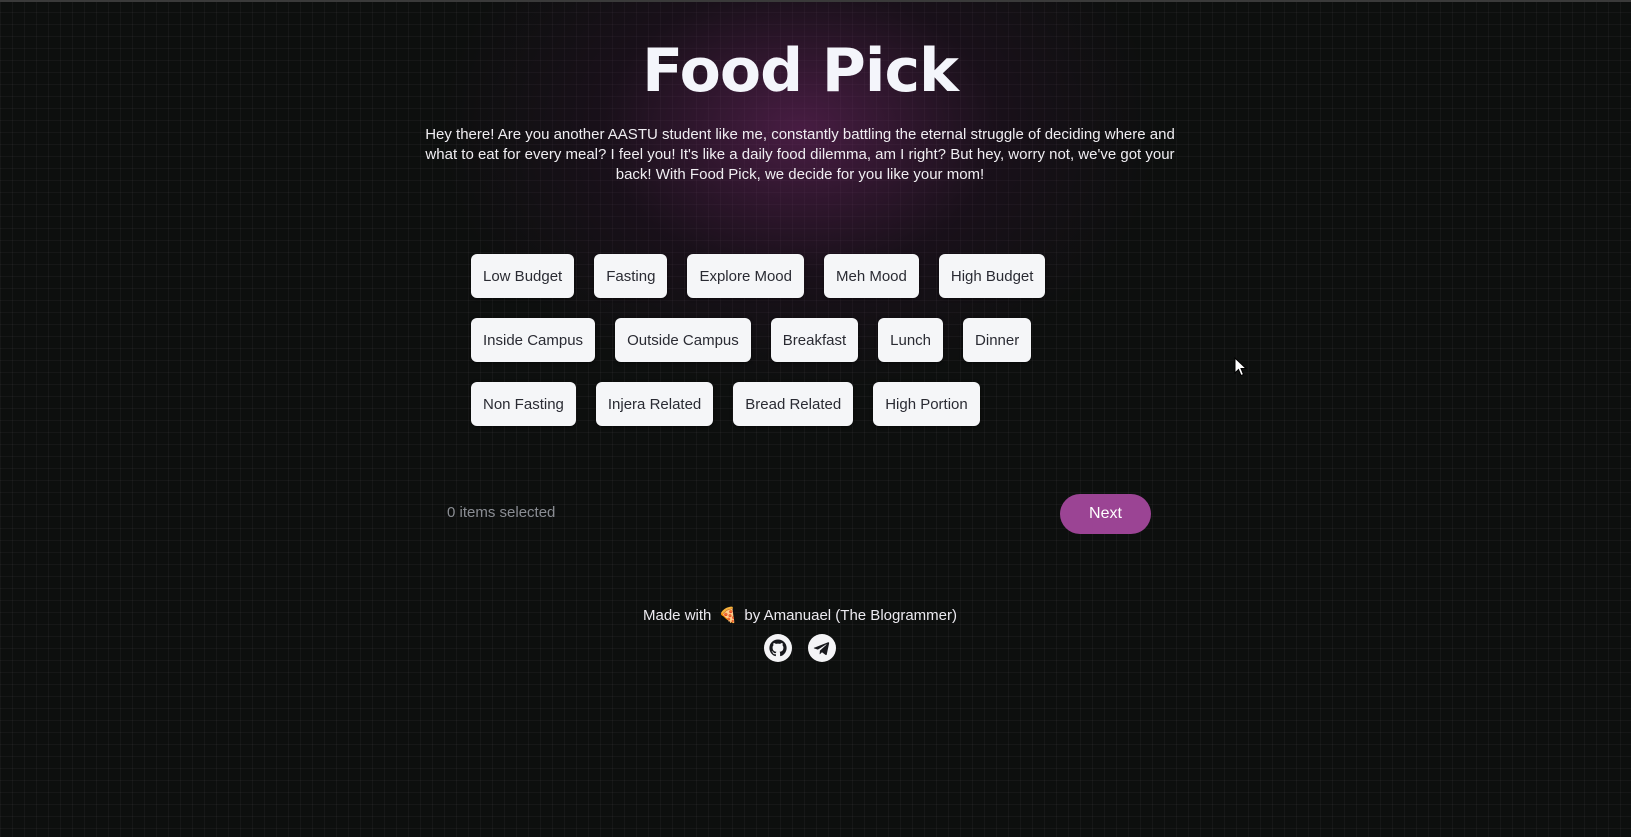 The height and width of the screenshot is (837, 1631). Describe the element at coordinates (793, 404) in the screenshot. I see `chip-bread-related: Bread Related` at that location.